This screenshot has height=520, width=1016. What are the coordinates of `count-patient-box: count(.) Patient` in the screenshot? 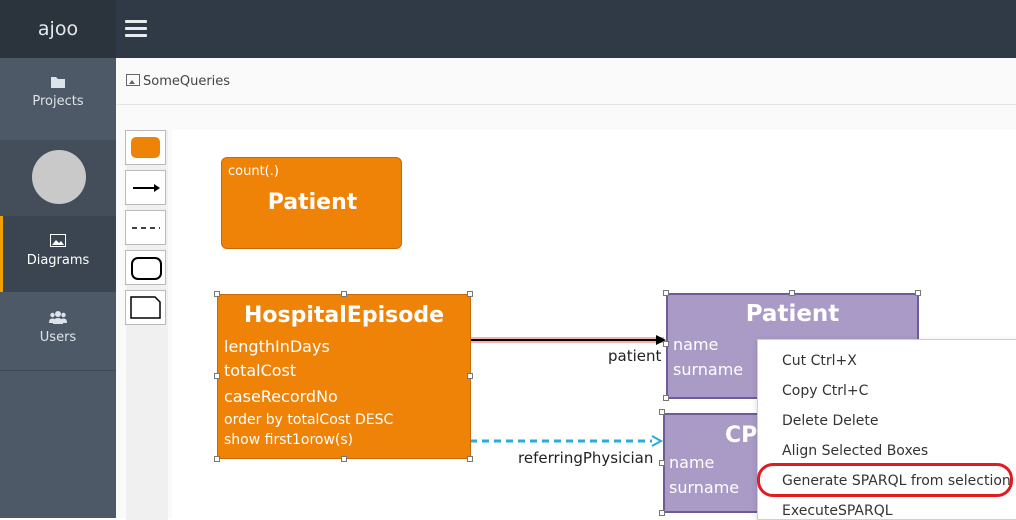 It's located at (311, 203).